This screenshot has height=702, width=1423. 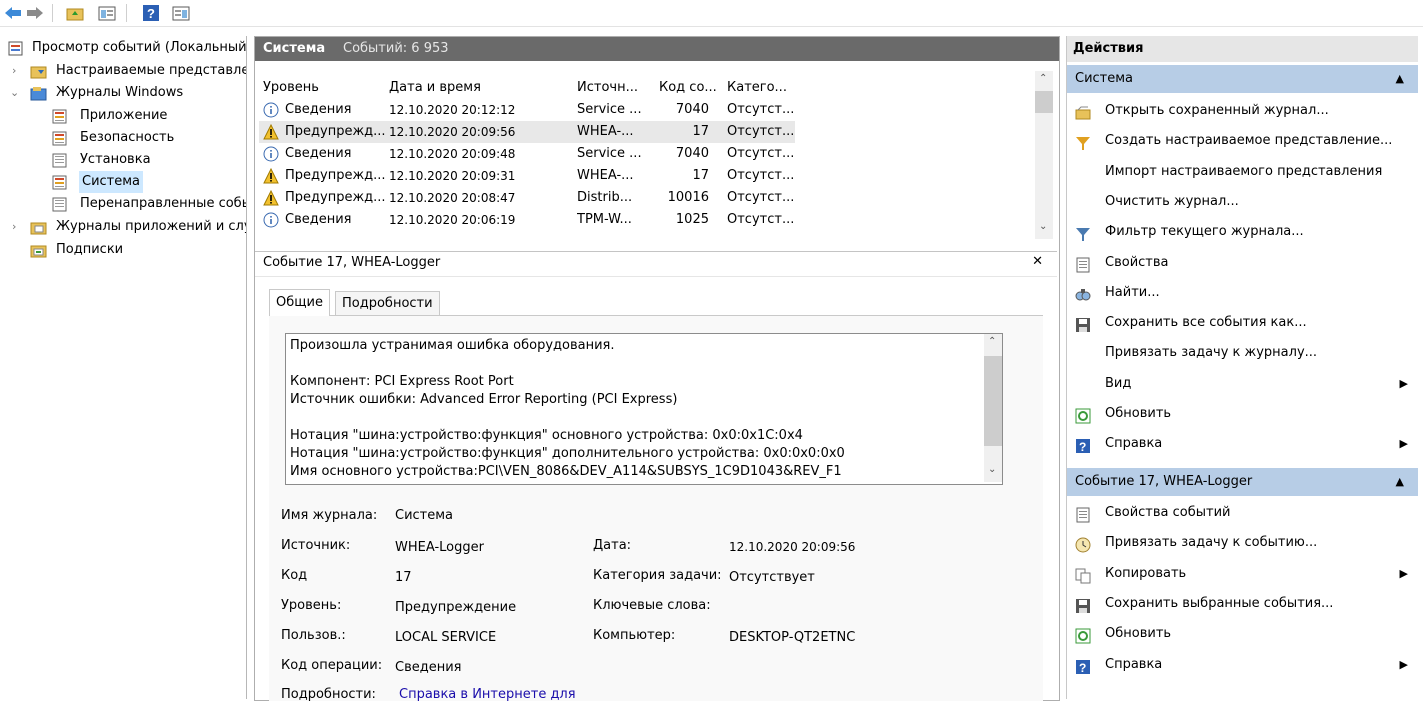 What do you see at coordinates (107, 13) in the screenshot?
I see `show-hide-tree-icon` at bounding box center [107, 13].